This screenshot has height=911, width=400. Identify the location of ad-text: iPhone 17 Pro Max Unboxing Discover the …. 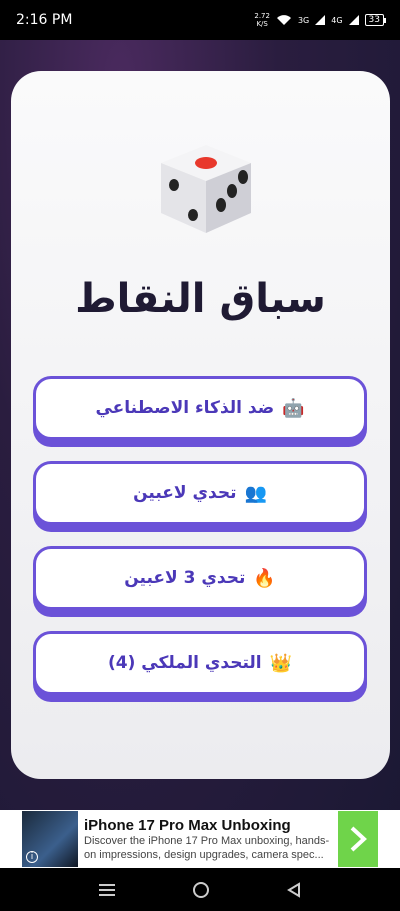
(208, 839).